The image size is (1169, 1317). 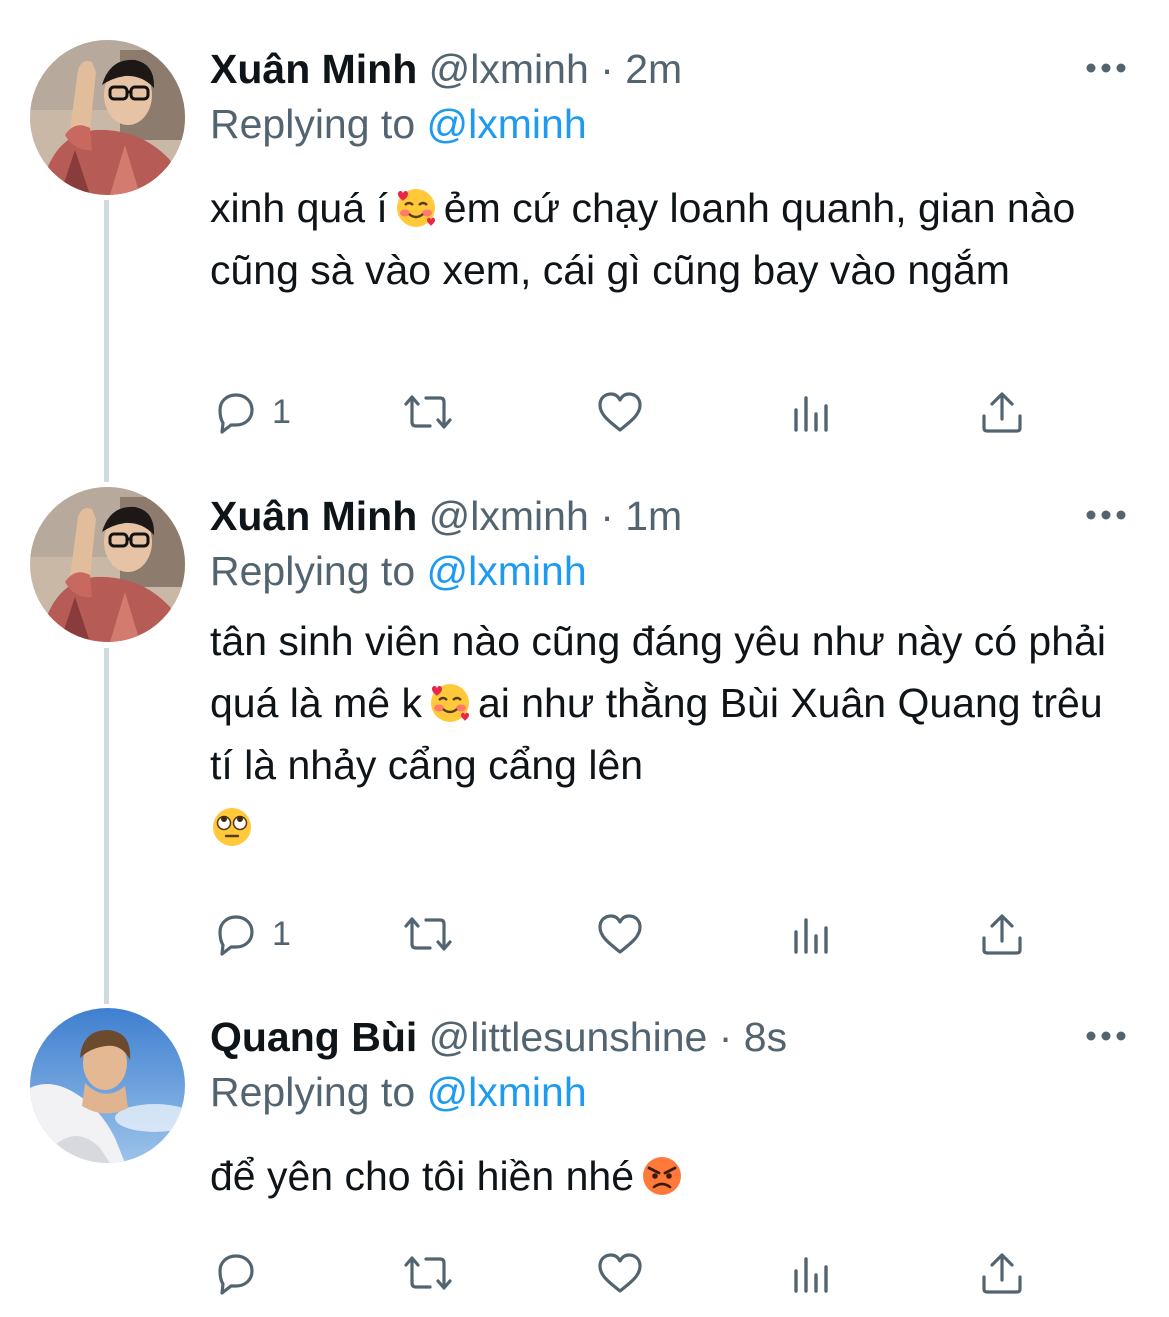 I want to click on tweet-header: Quang Bùi @littlesunshine · 8s, so click(x=498, y=1037).